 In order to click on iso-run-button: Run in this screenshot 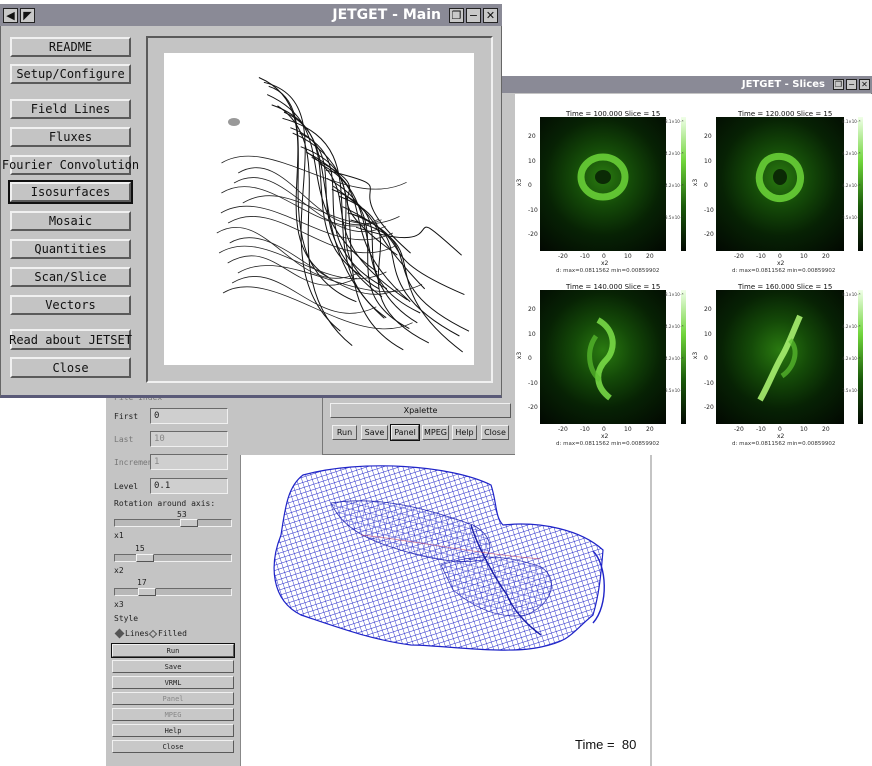, I will do `click(173, 650)`.